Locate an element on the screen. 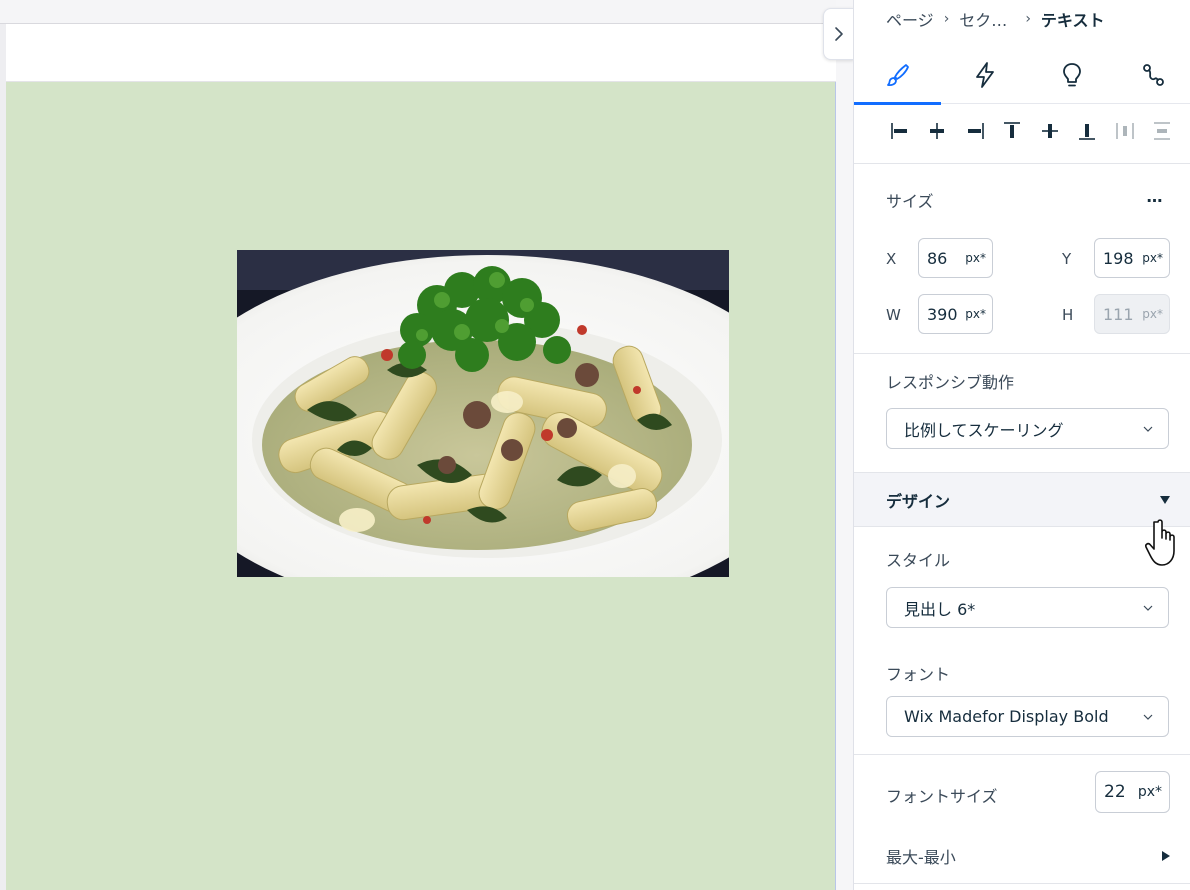 The height and width of the screenshot is (890, 1190). connector-icon is located at coordinates (1153, 75).